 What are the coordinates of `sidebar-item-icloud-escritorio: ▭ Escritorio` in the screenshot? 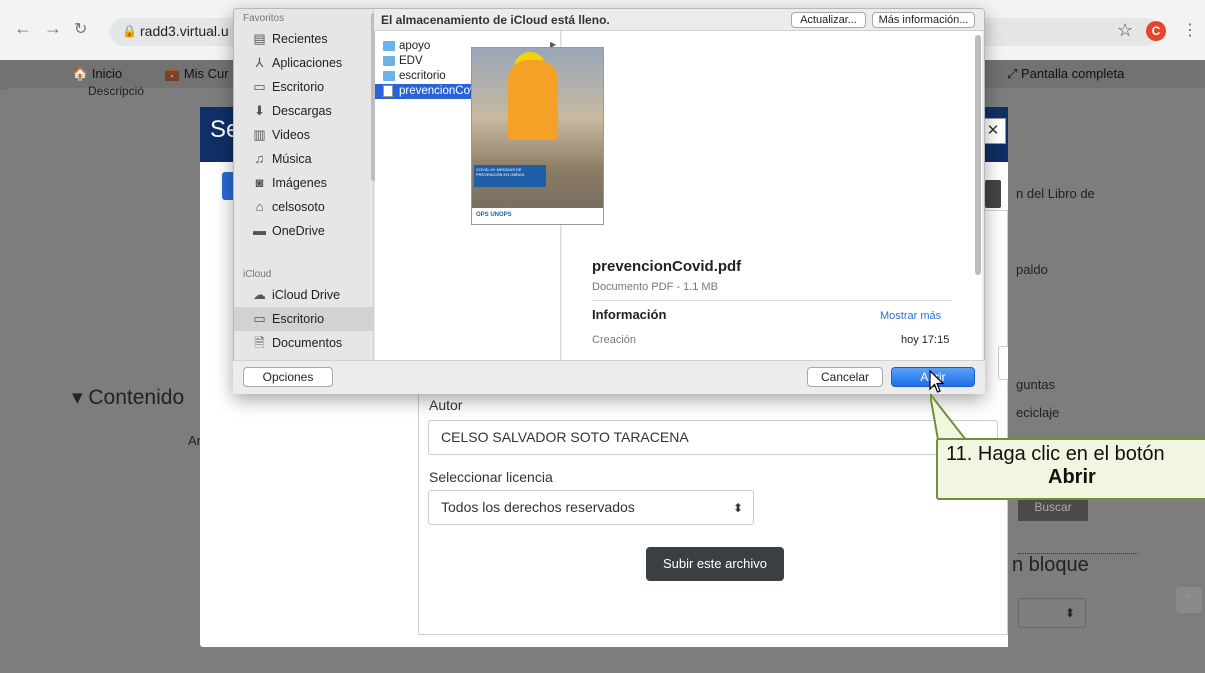 It's located at (304, 319).